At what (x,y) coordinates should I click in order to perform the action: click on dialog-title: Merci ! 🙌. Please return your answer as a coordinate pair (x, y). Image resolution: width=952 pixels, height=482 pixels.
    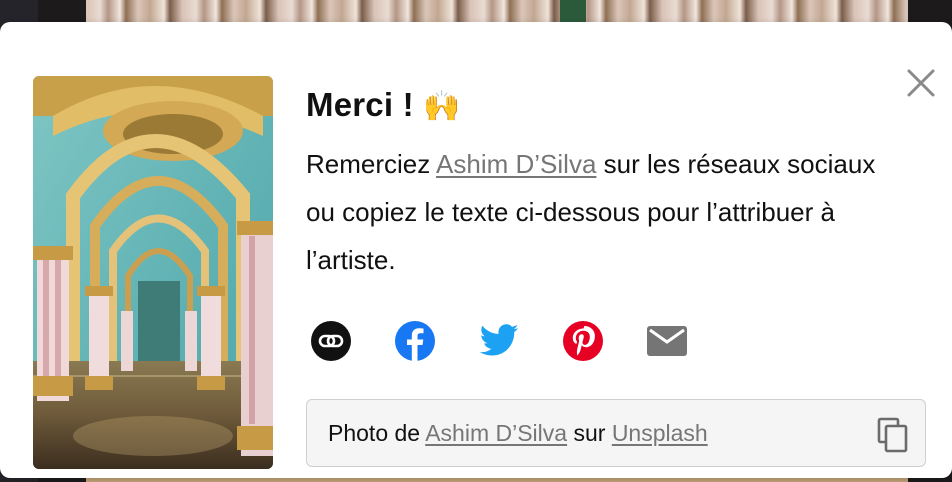
    Looking at the image, I should click on (383, 104).